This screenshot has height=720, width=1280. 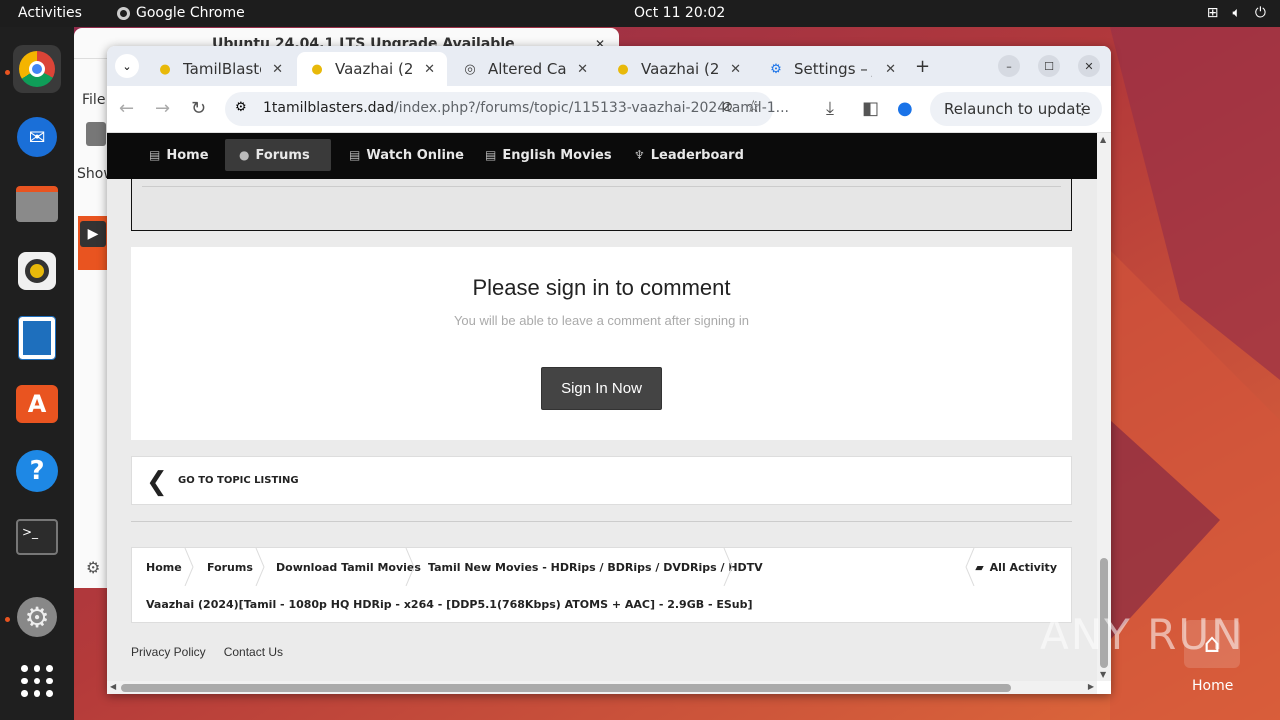 I want to click on bookmark-star-icon: ☆, so click(x=753, y=107).